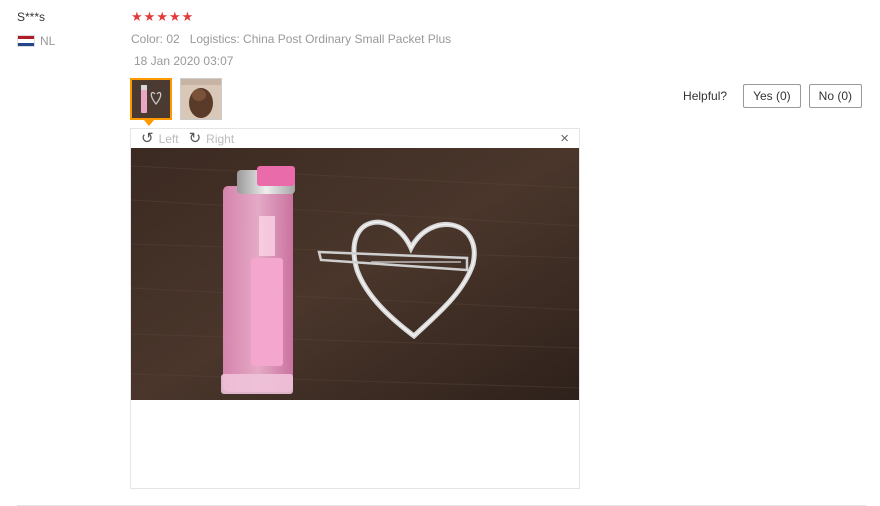  Describe the element at coordinates (564, 138) in the screenshot. I see `close-icon: ×` at that location.